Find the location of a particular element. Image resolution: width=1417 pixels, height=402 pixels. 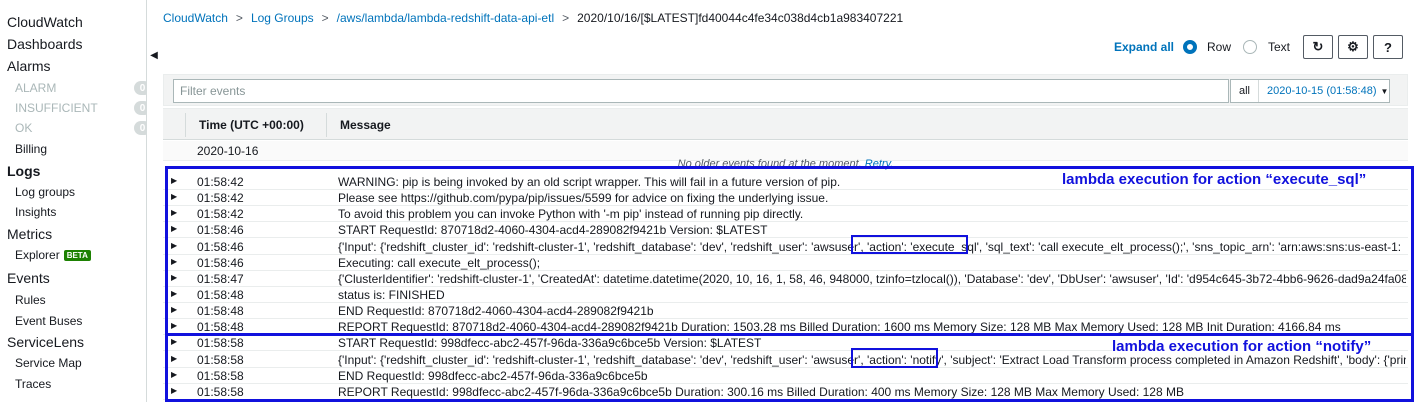

sidebar-item-traces: Traces is located at coordinates (80, 384).